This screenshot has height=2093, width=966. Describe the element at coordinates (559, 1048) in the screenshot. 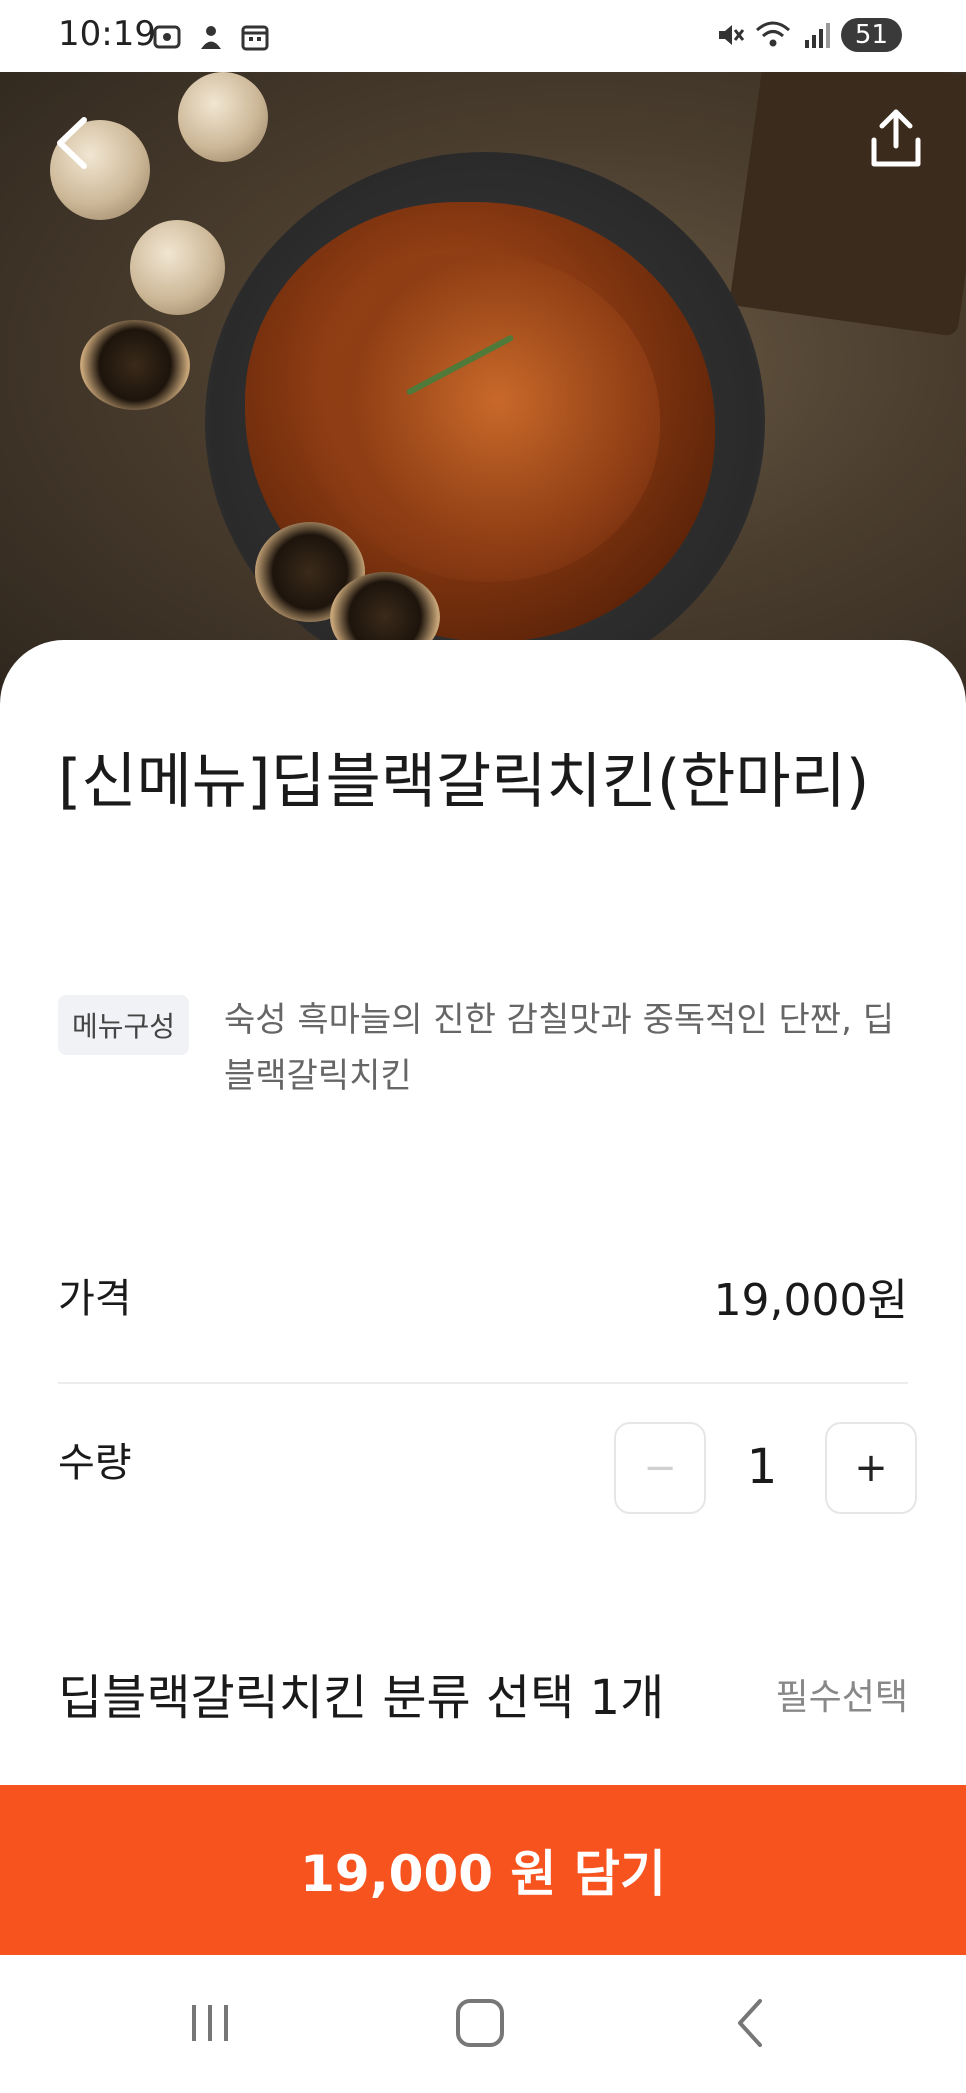

I see `product-description: 숙성 흑마늘의 진한 감칠맛과 중독적인 단짠, 딥블랙갈릭치킨` at that location.